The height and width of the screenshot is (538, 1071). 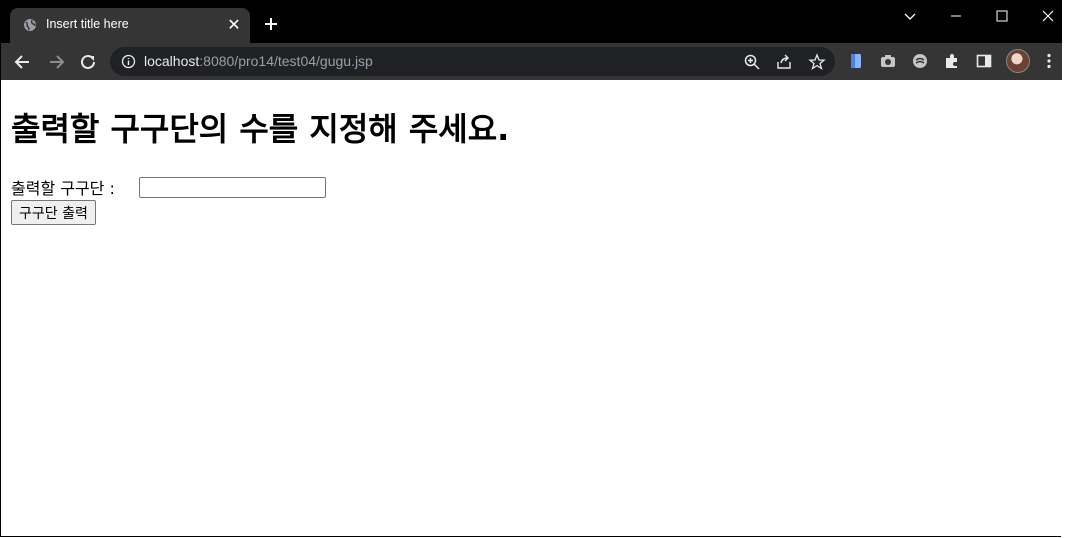 What do you see at coordinates (130, 25) in the screenshot?
I see `tab-active: Insert title here ✕` at bounding box center [130, 25].